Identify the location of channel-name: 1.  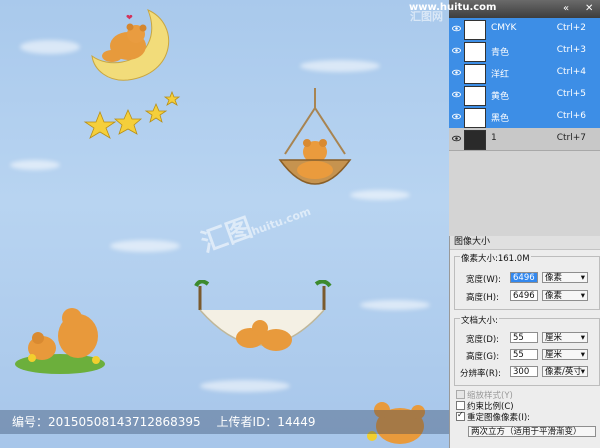
(494, 138).